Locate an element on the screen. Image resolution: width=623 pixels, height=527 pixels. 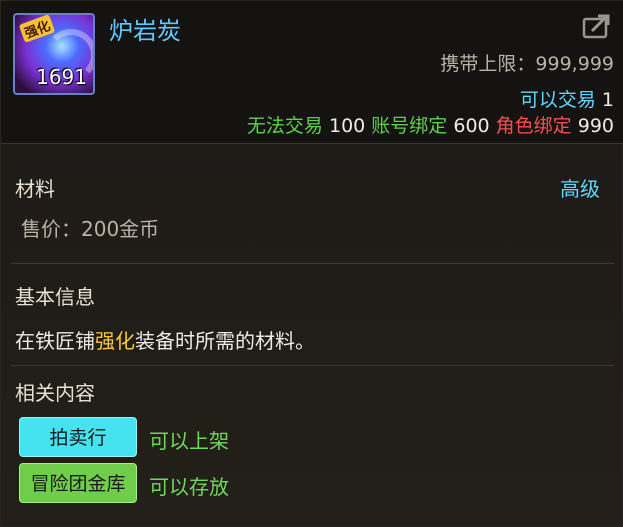
account-bound-label: 账号绑定 is located at coordinates (409, 126).